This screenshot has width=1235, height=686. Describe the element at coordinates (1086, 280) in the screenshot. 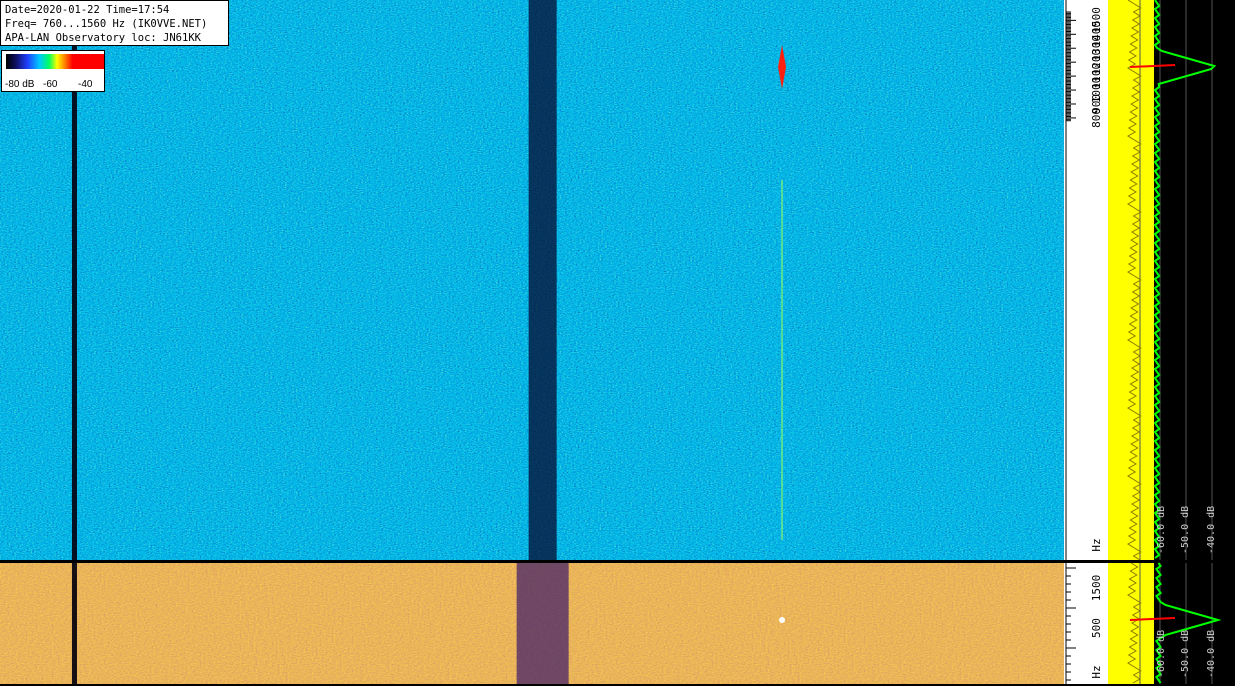

I see `top-frequency-axis: 800900100011001200130014001500Hz` at that location.